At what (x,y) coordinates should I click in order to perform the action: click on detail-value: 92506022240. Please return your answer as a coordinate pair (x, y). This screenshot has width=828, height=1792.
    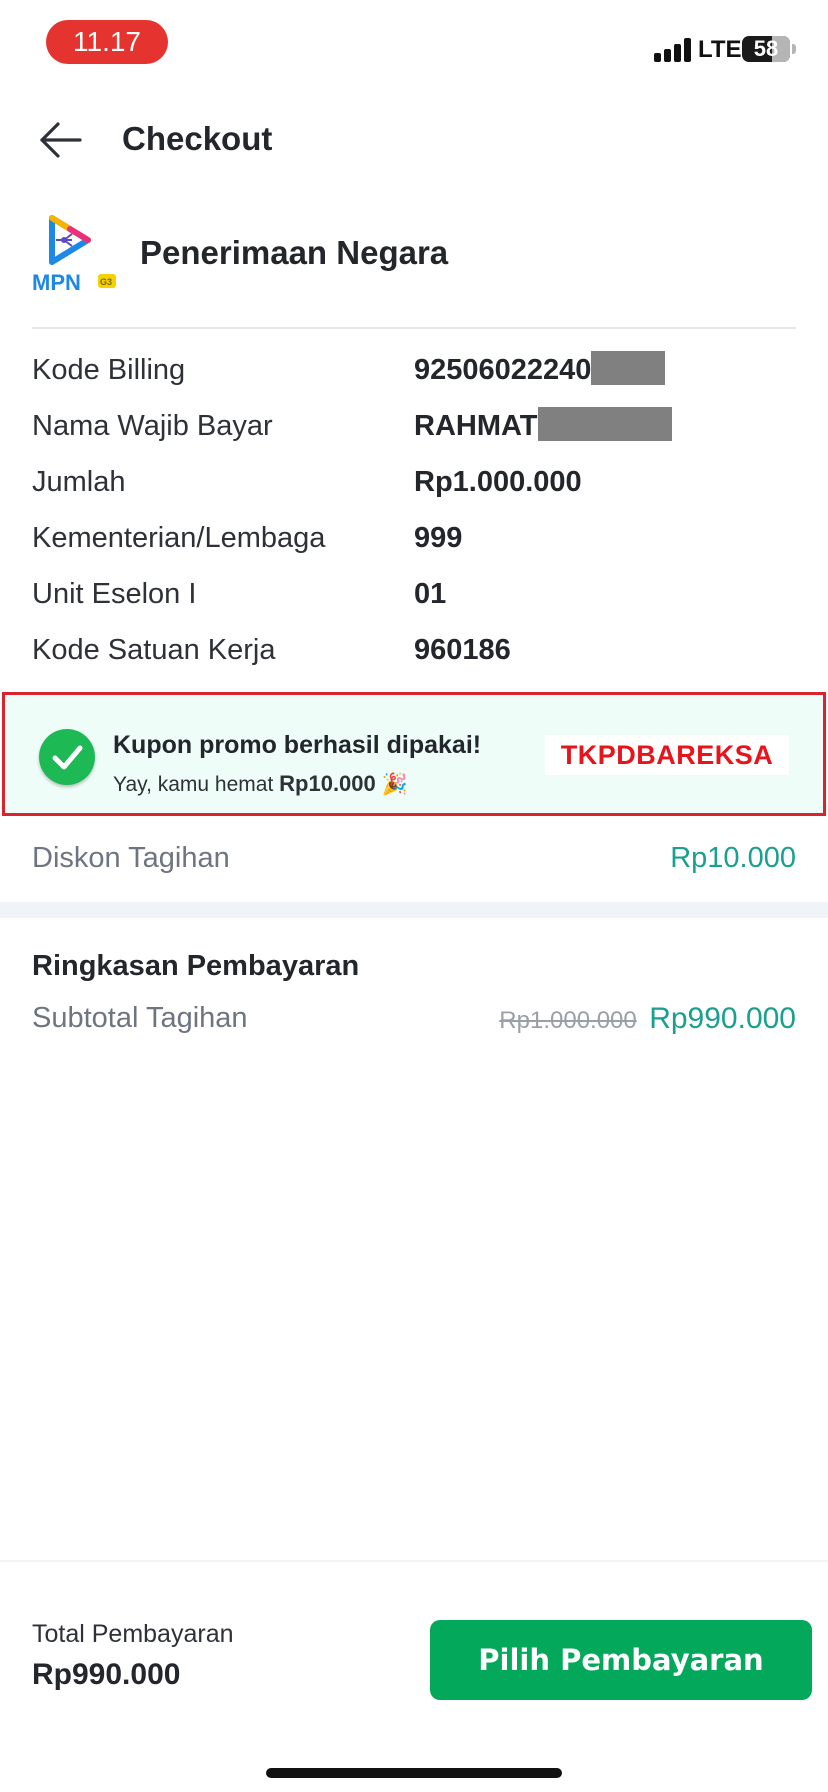
    Looking at the image, I should click on (540, 369).